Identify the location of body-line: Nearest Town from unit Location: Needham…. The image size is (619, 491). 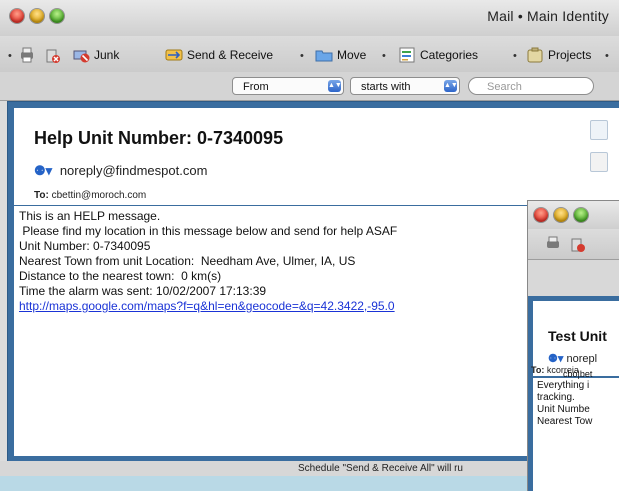
(187, 261).